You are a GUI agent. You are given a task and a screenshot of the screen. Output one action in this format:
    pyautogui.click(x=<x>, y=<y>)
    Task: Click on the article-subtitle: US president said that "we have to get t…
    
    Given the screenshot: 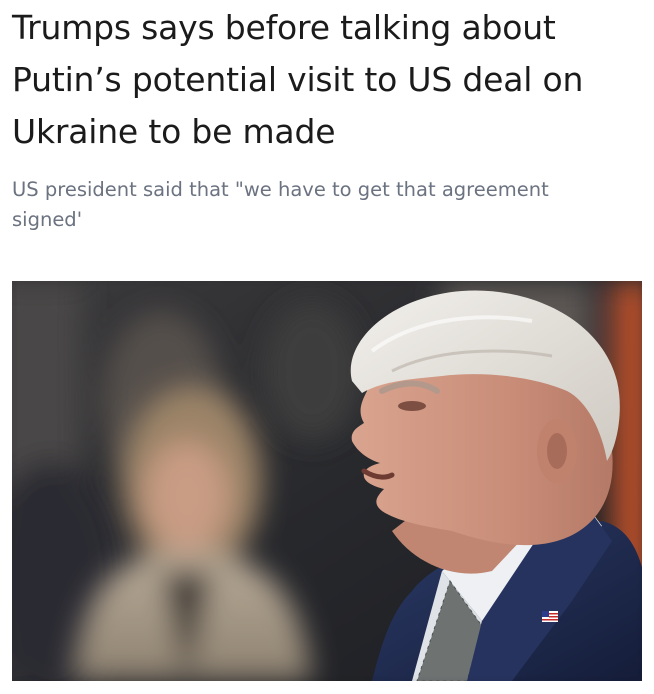 What is the action you would take?
    pyautogui.click(x=280, y=204)
    